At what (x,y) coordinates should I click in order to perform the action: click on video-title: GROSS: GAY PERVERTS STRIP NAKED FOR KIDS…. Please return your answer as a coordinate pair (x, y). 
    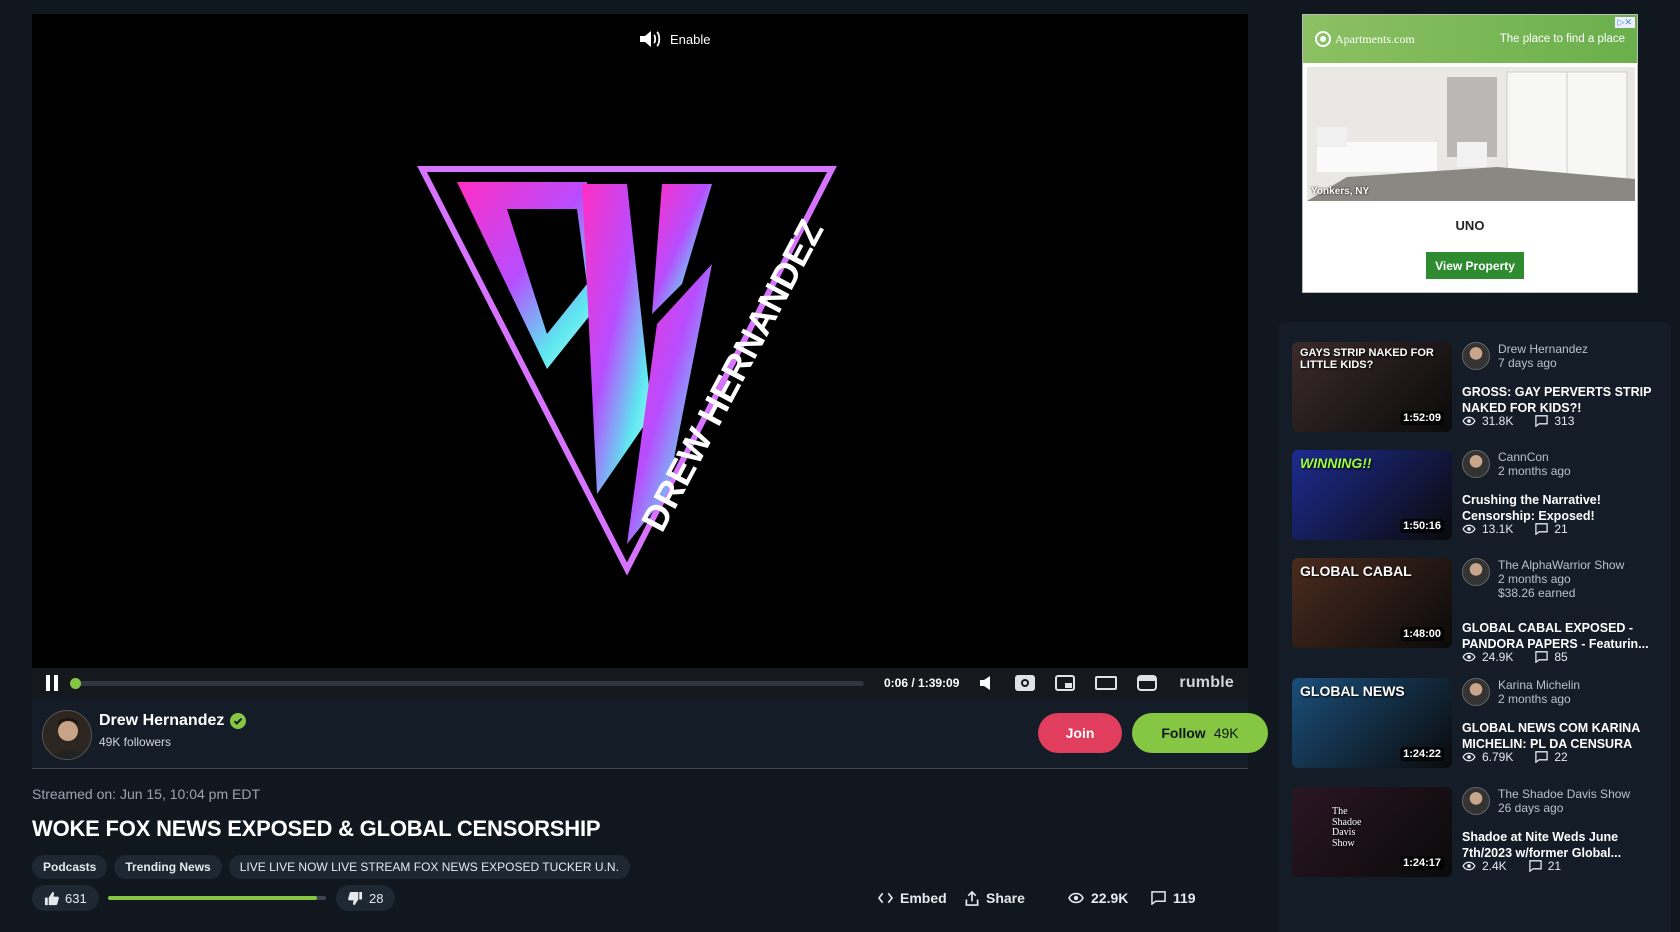
    Looking at the image, I should click on (1562, 400).